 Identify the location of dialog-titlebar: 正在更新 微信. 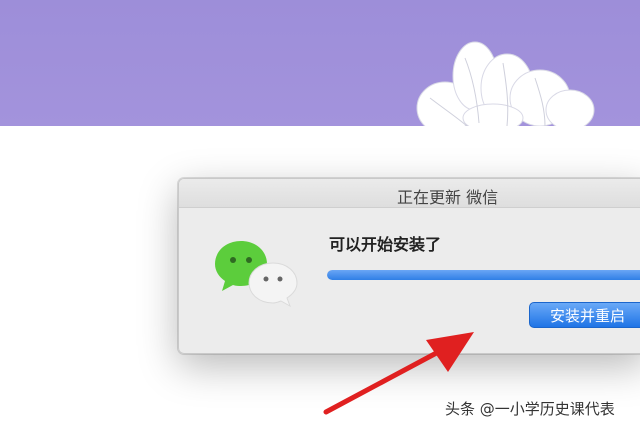
(409, 193).